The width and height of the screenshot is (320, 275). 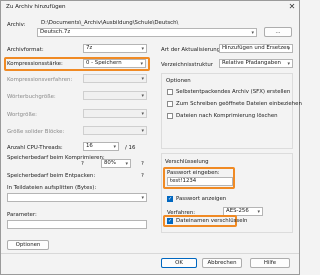 What do you see at coordinates (222, 263) in the screenshot?
I see `cancel-button: Abbrechen` at bounding box center [222, 263].